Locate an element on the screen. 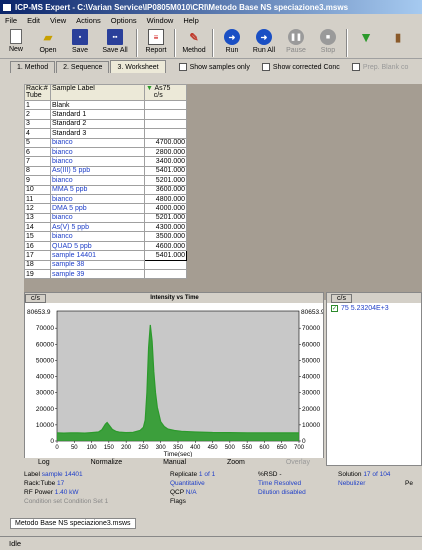 Image resolution: width=422 pixels, height=550 pixels. as75-value-cell: 4600.000 is located at coordinates (165, 246).